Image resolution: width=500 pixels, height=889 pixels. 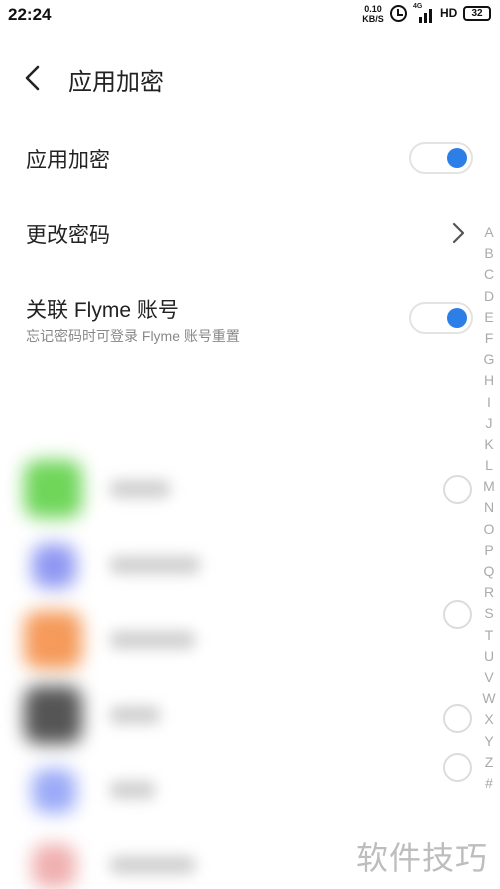 I want to click on signal-icon: 4G, so click(x=424, y=13).